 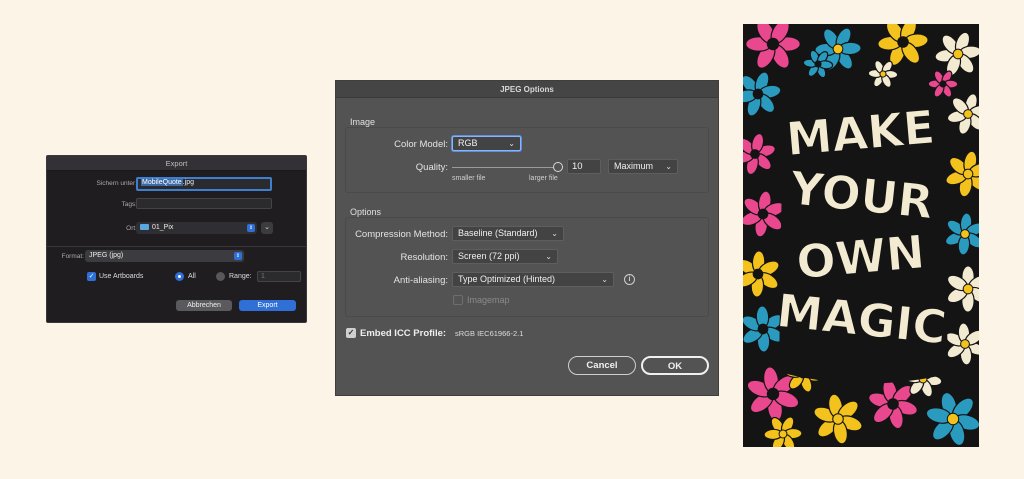 What do you see at coordinates (629, 279) in the screenshot?
I see `info-icon: i` at bounding box center [629, 279].